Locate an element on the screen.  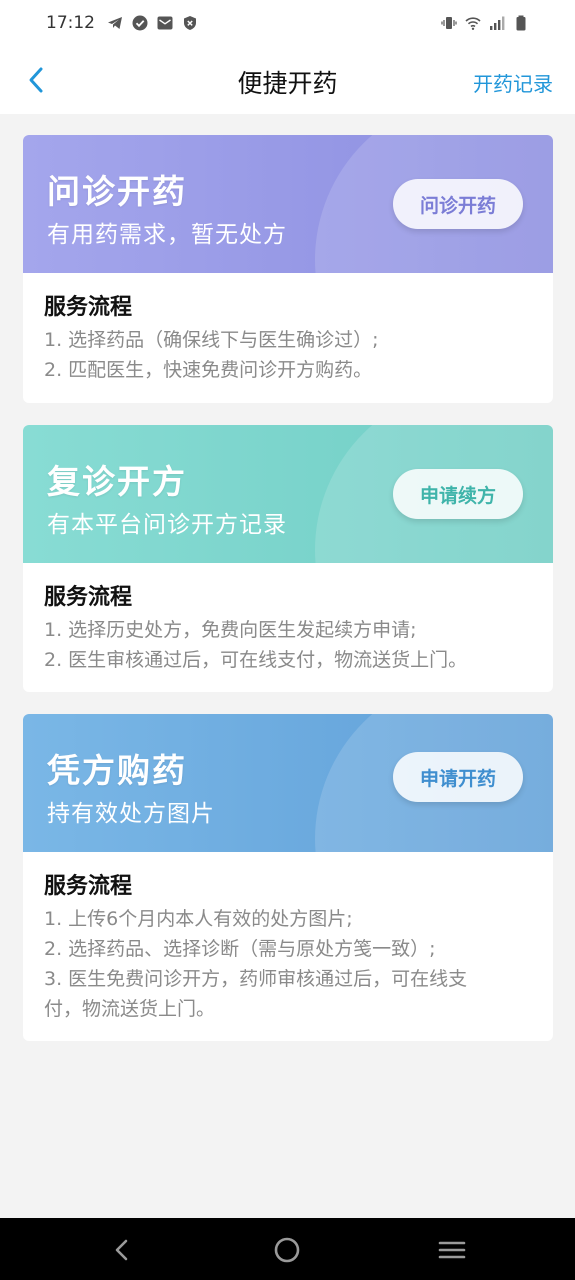
nav-bar: 便捷开药 开药记录 is located at coordinates (287, 80).